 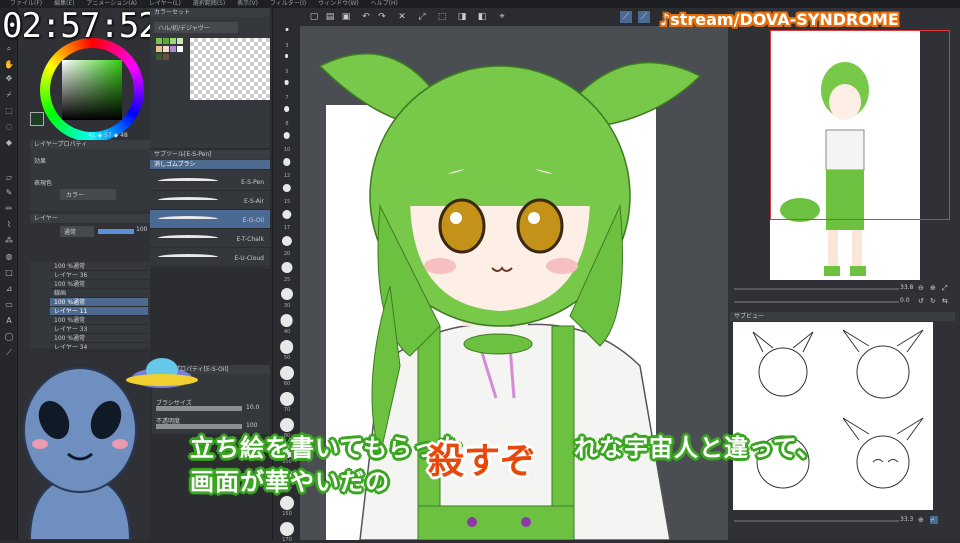 I want to click on brush-row: E-G-Oil, so click(x=210, y=219).